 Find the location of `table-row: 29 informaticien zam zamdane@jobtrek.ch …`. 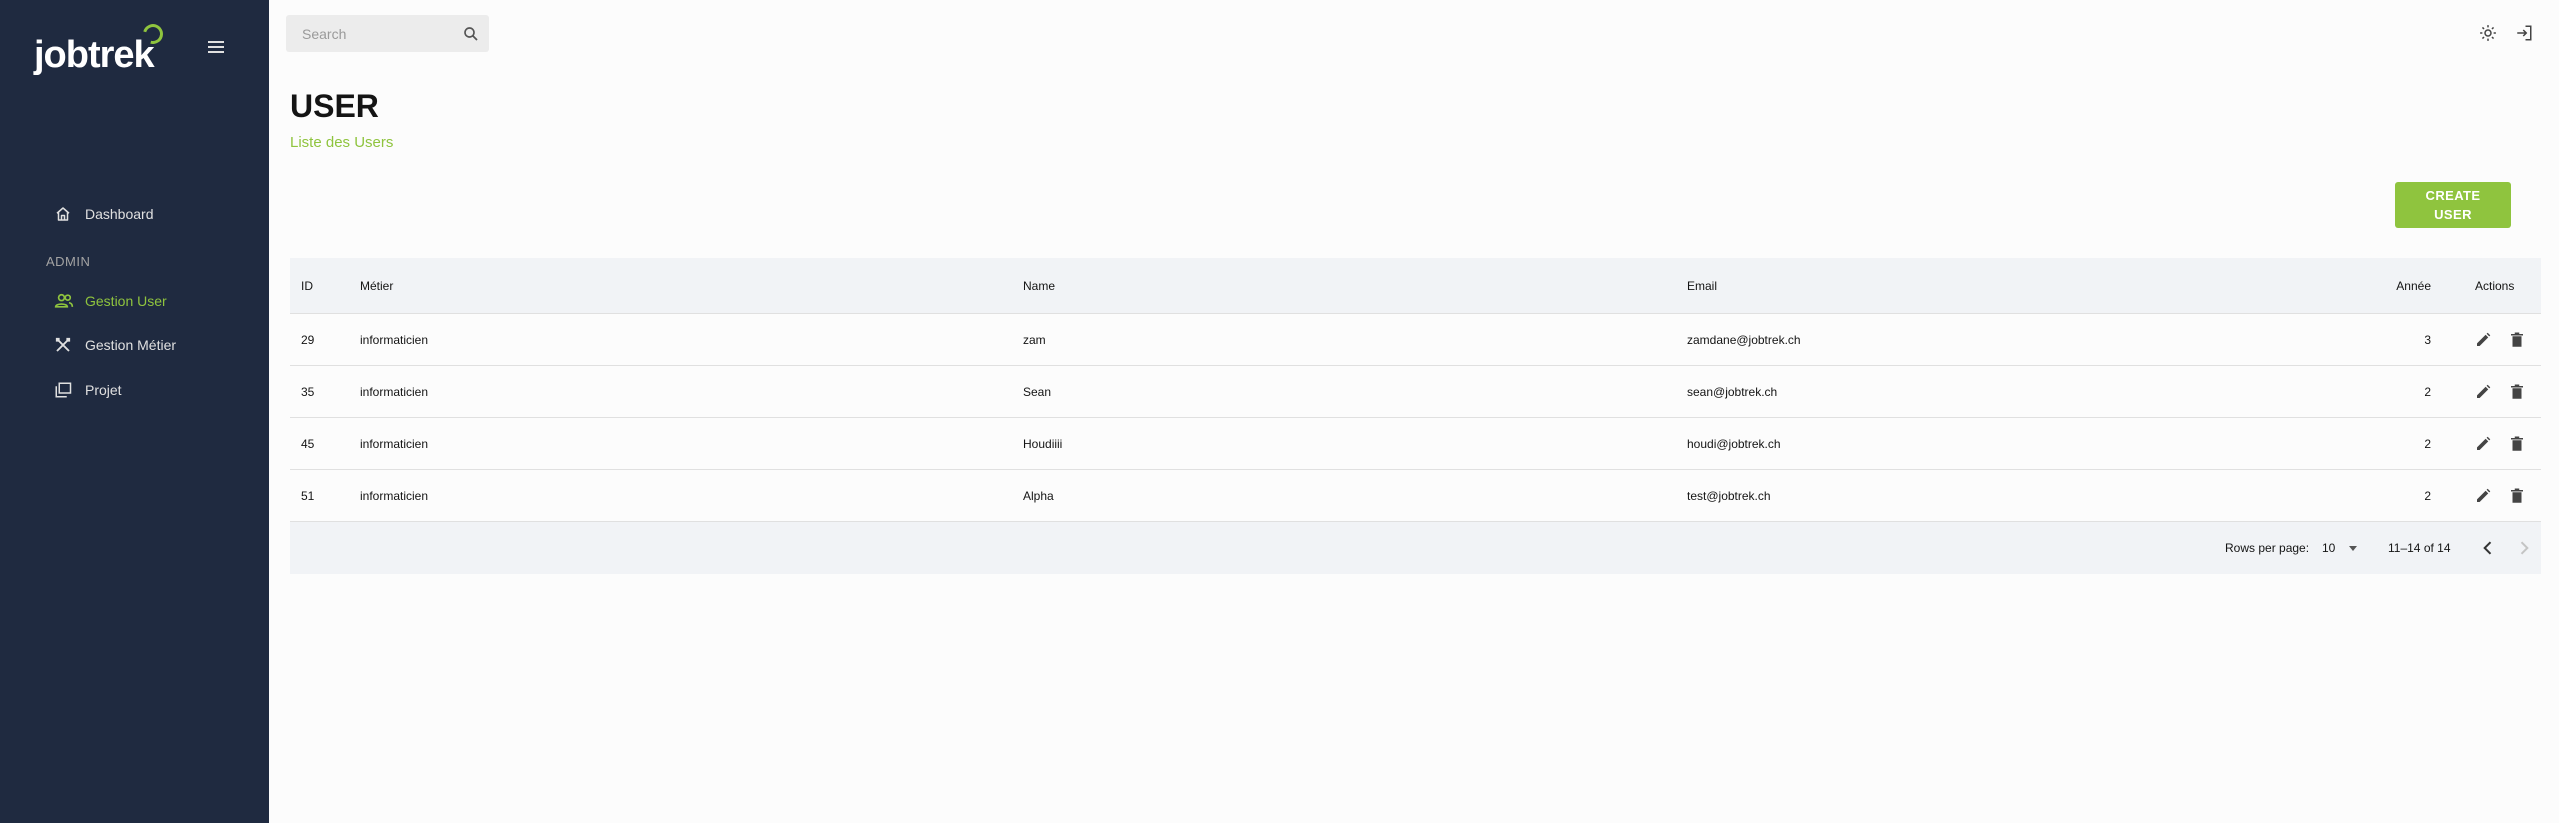

table-row: 29 informaticien zam zamdane@jobtrek.ch … is located at coordinates (1415, 340).